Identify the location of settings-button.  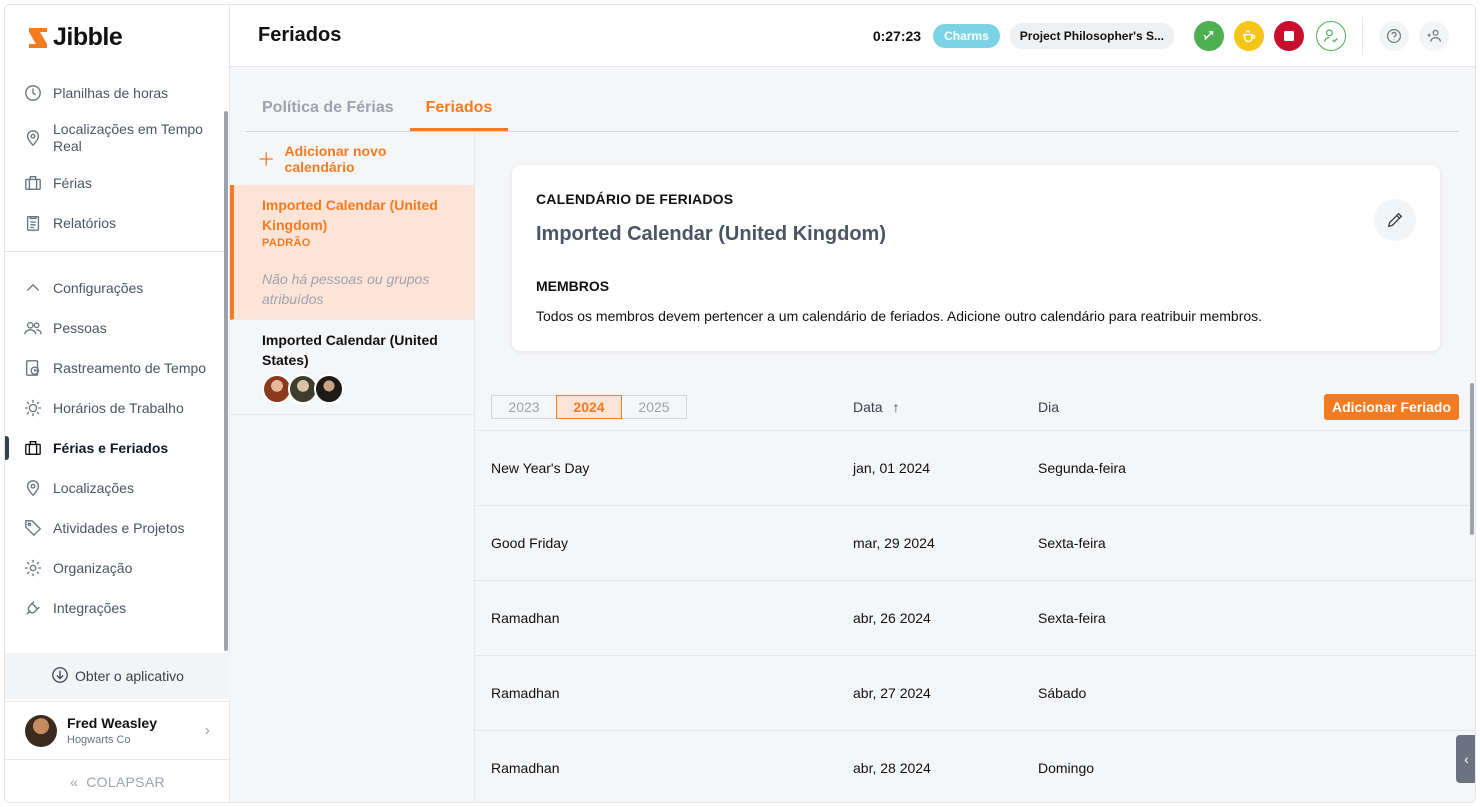
(1434, 35).